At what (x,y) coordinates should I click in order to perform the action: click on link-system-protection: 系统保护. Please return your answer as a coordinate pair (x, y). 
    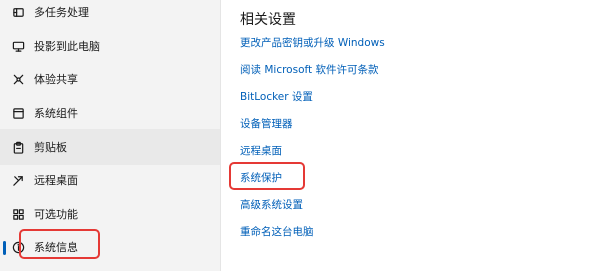
    Looking at the image, I should click on (261, 177).